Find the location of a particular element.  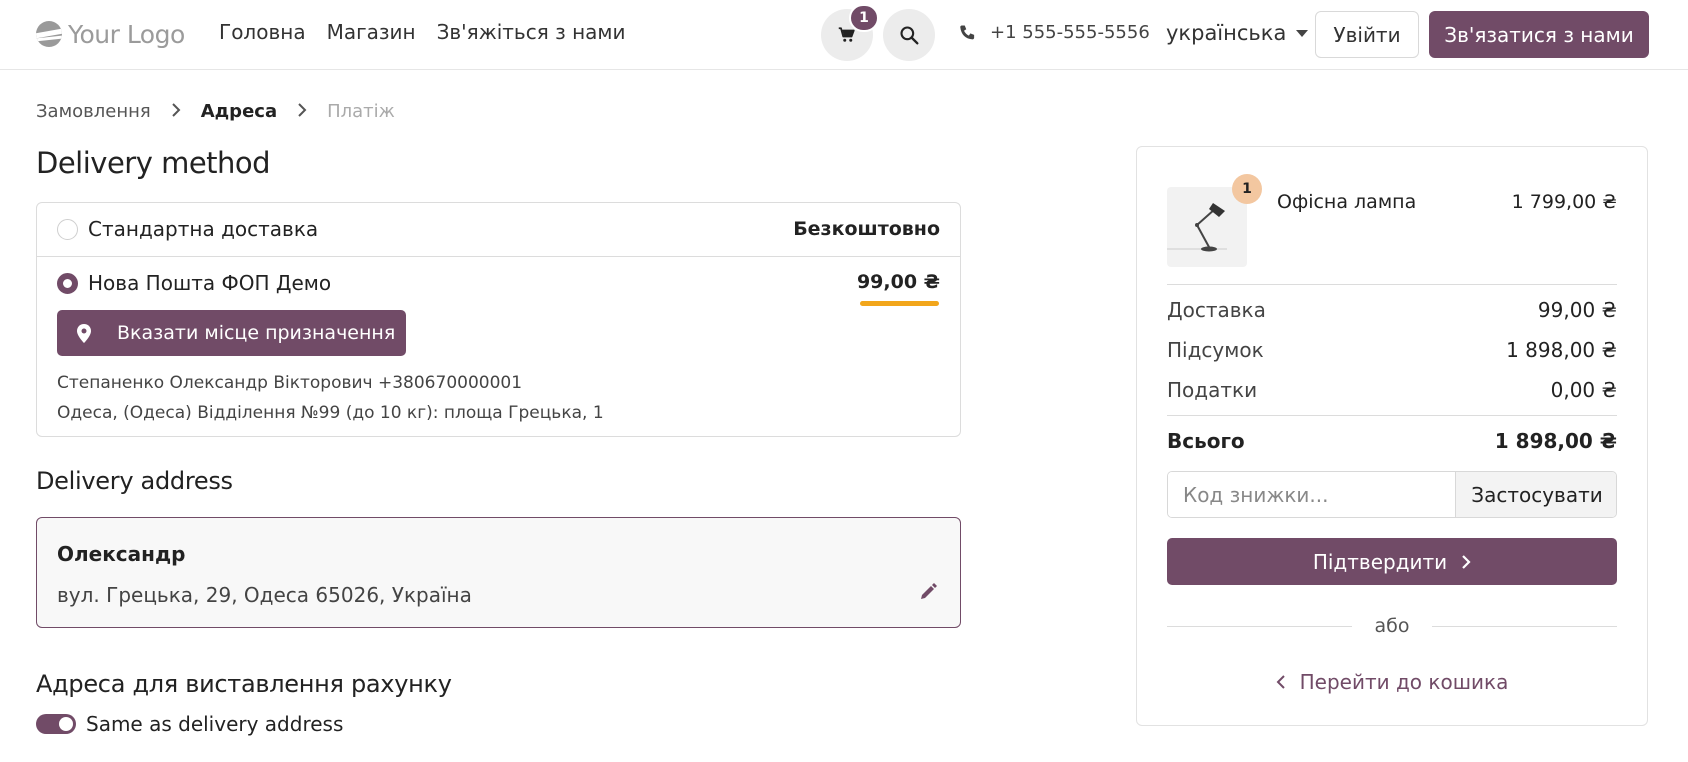

delivery-option-label: Стандартна доставка is located at coordinates (203, 229).